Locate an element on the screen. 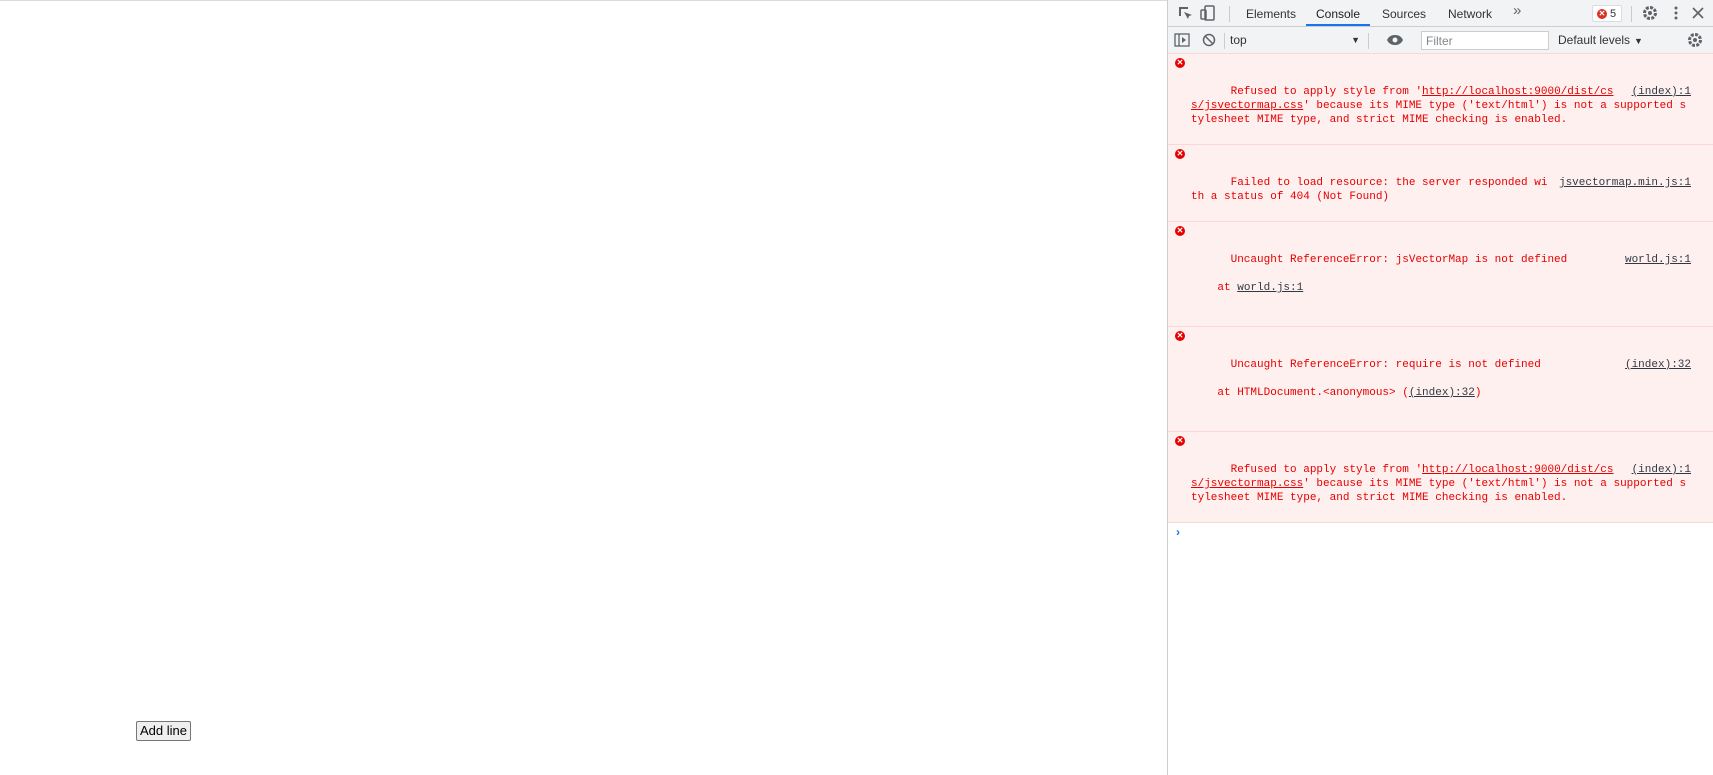 This screenshot has height=775, width=1713. tab-network: Network is located at coordinates (1470, 13).